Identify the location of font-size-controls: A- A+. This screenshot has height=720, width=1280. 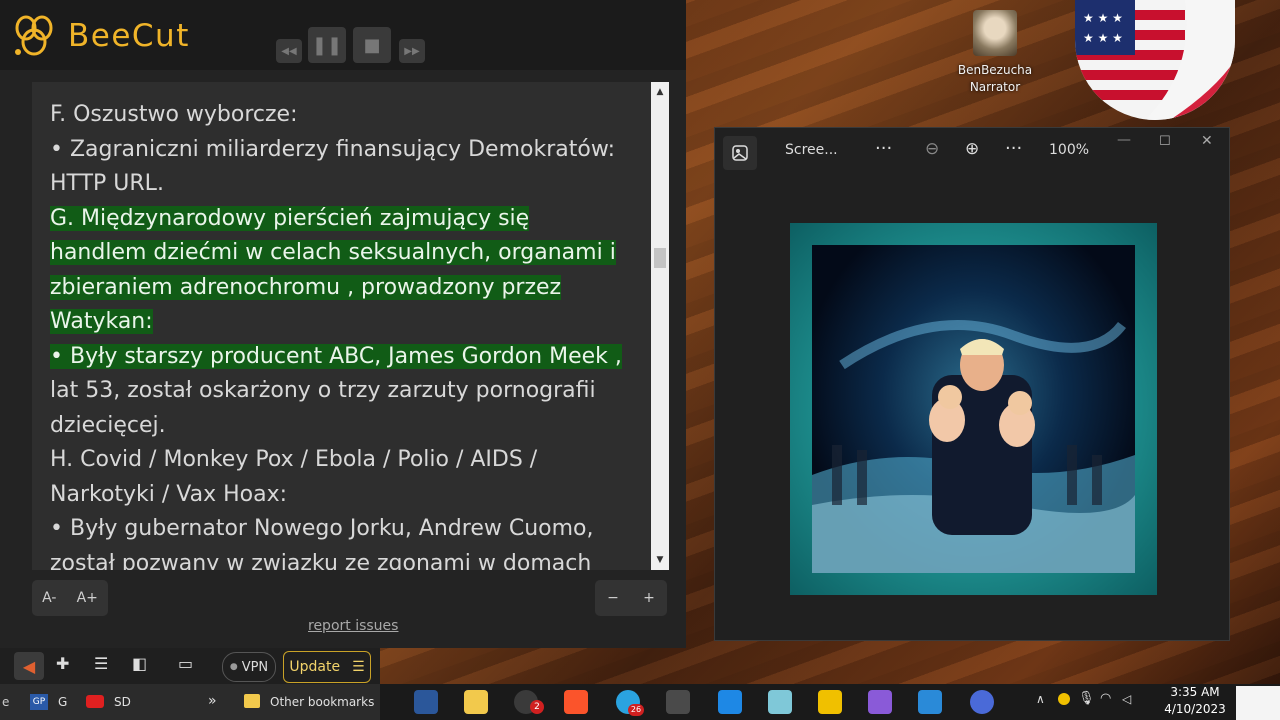
(70, 598).